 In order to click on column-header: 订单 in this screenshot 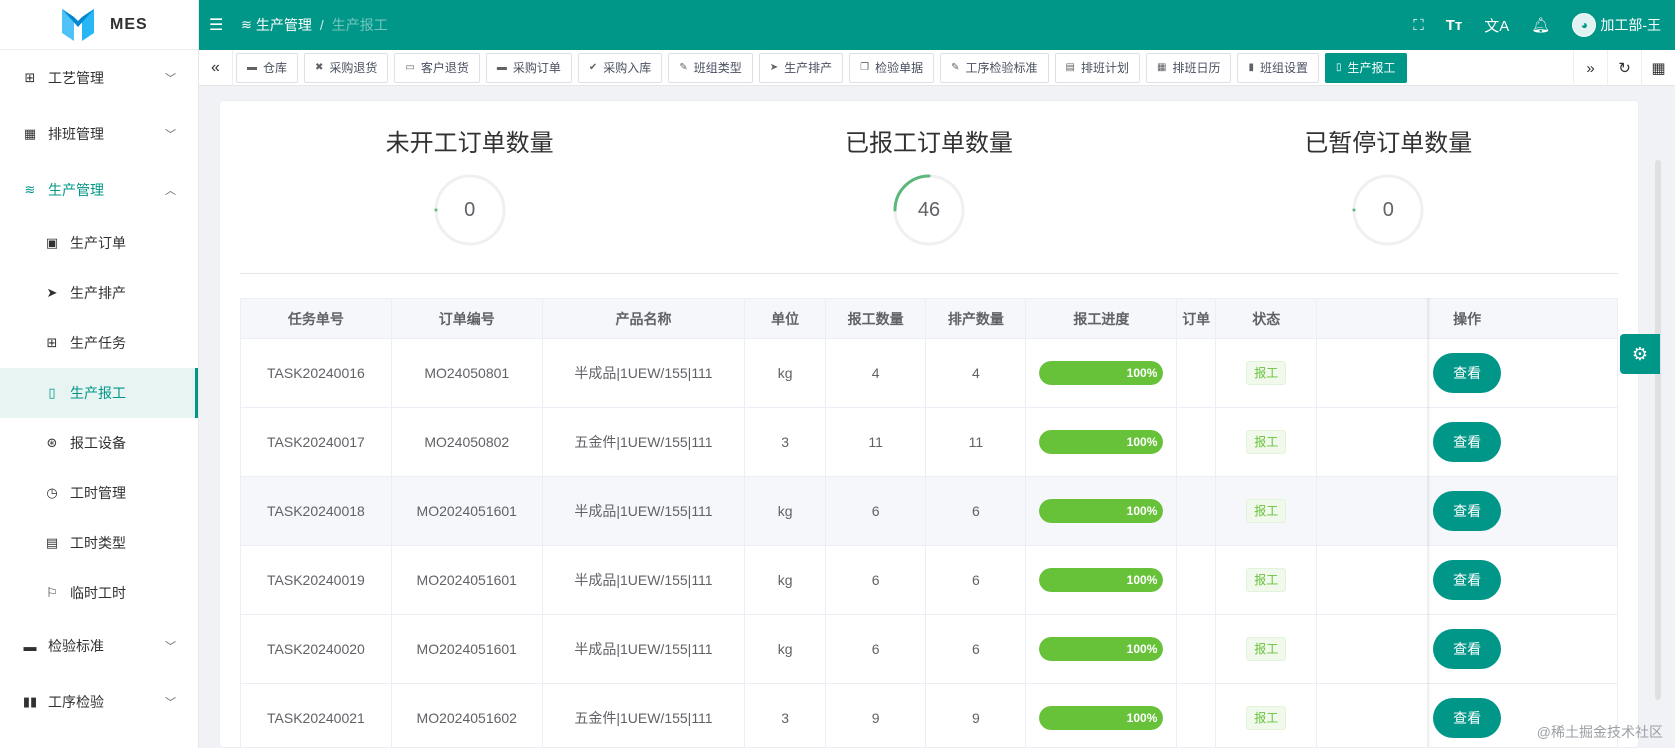, I will do `click(1196, 318)`.